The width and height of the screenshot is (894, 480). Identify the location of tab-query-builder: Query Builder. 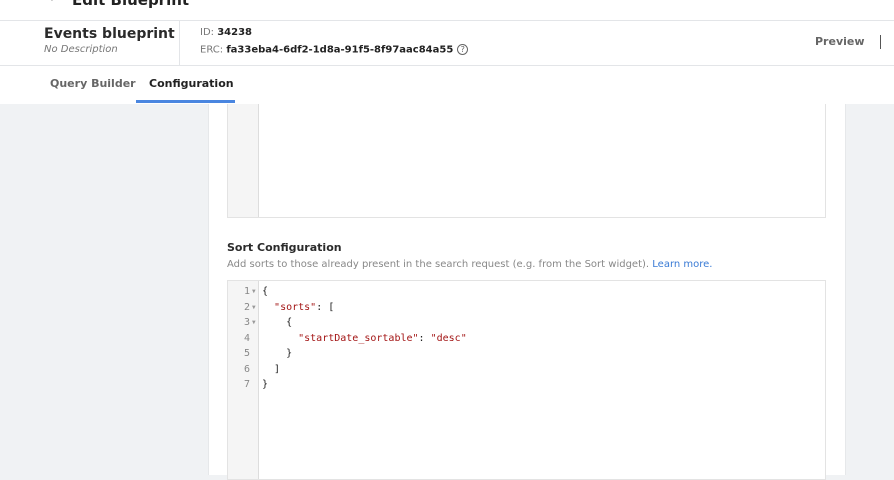
(93, 83).